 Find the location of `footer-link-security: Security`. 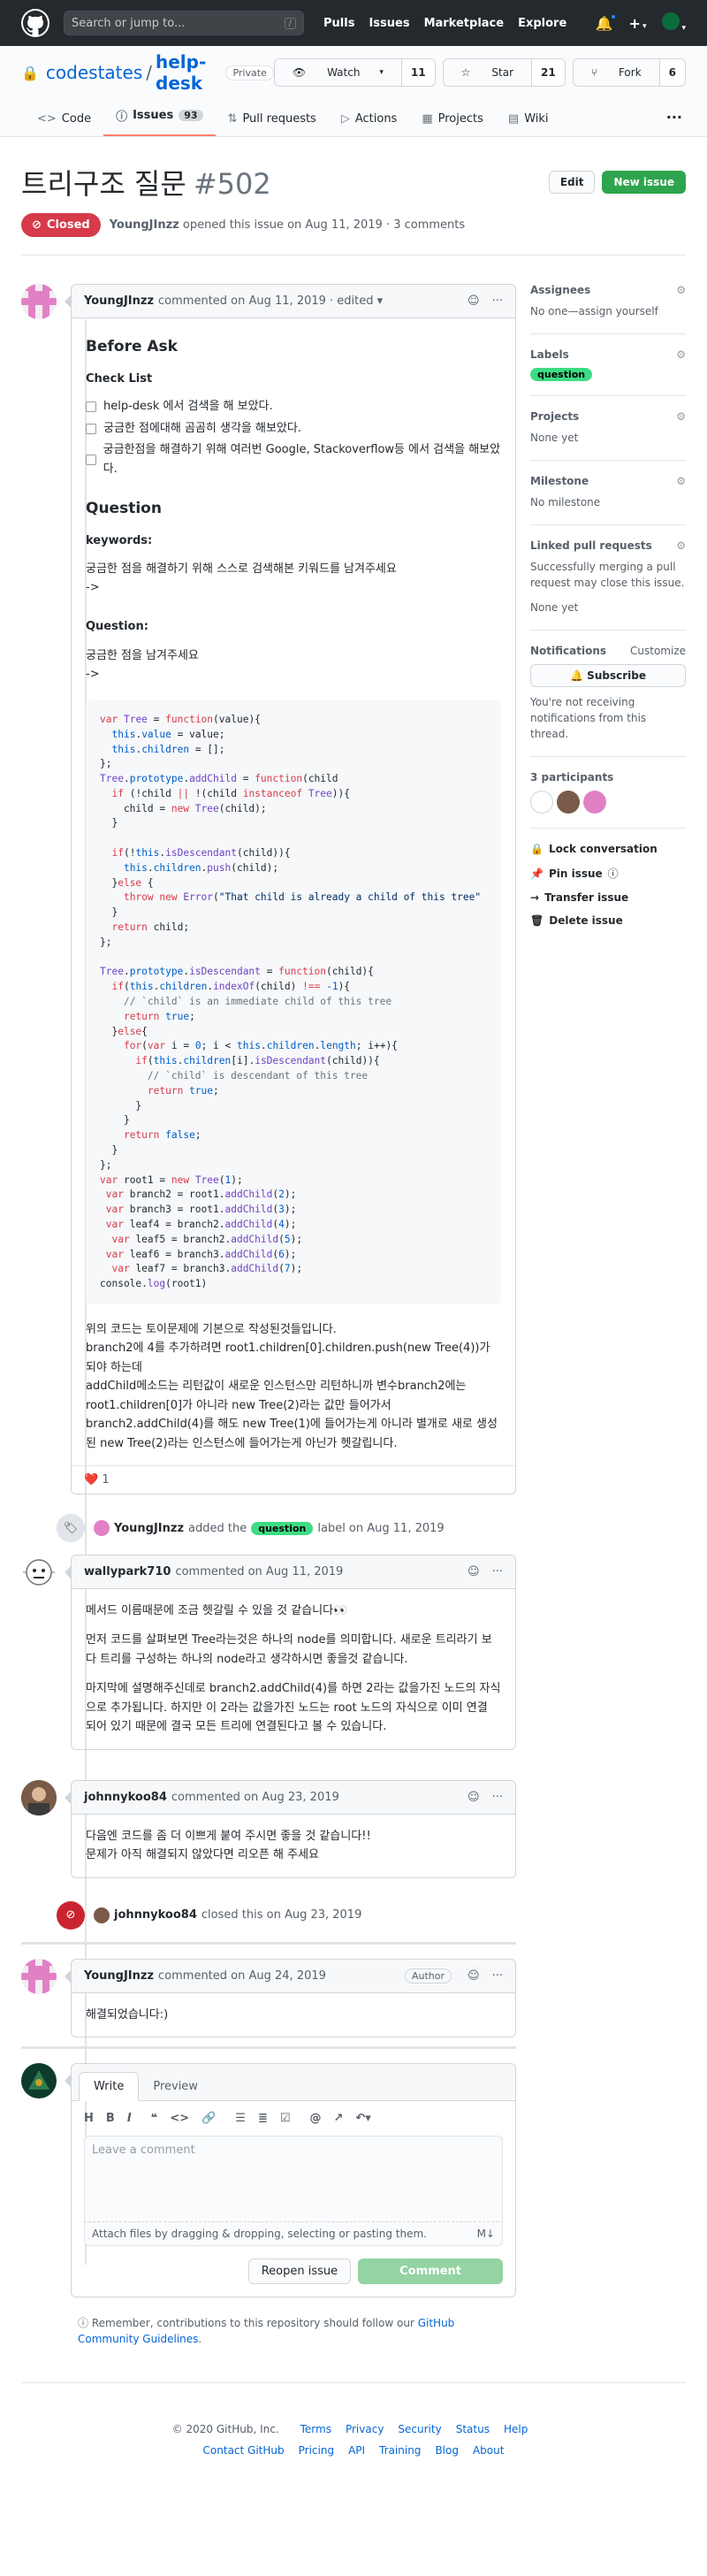

footer-link-security: Security is located at coordinates (419, 2429).